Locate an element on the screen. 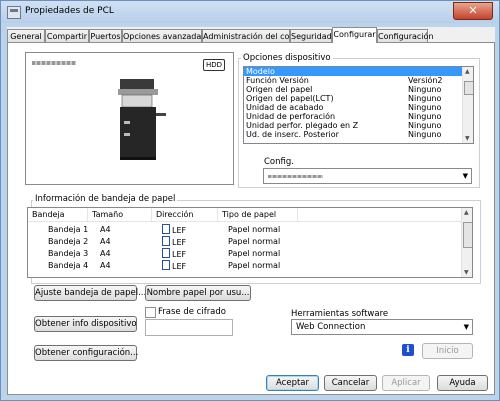  encryption-input is located at coordinates (189, 327).